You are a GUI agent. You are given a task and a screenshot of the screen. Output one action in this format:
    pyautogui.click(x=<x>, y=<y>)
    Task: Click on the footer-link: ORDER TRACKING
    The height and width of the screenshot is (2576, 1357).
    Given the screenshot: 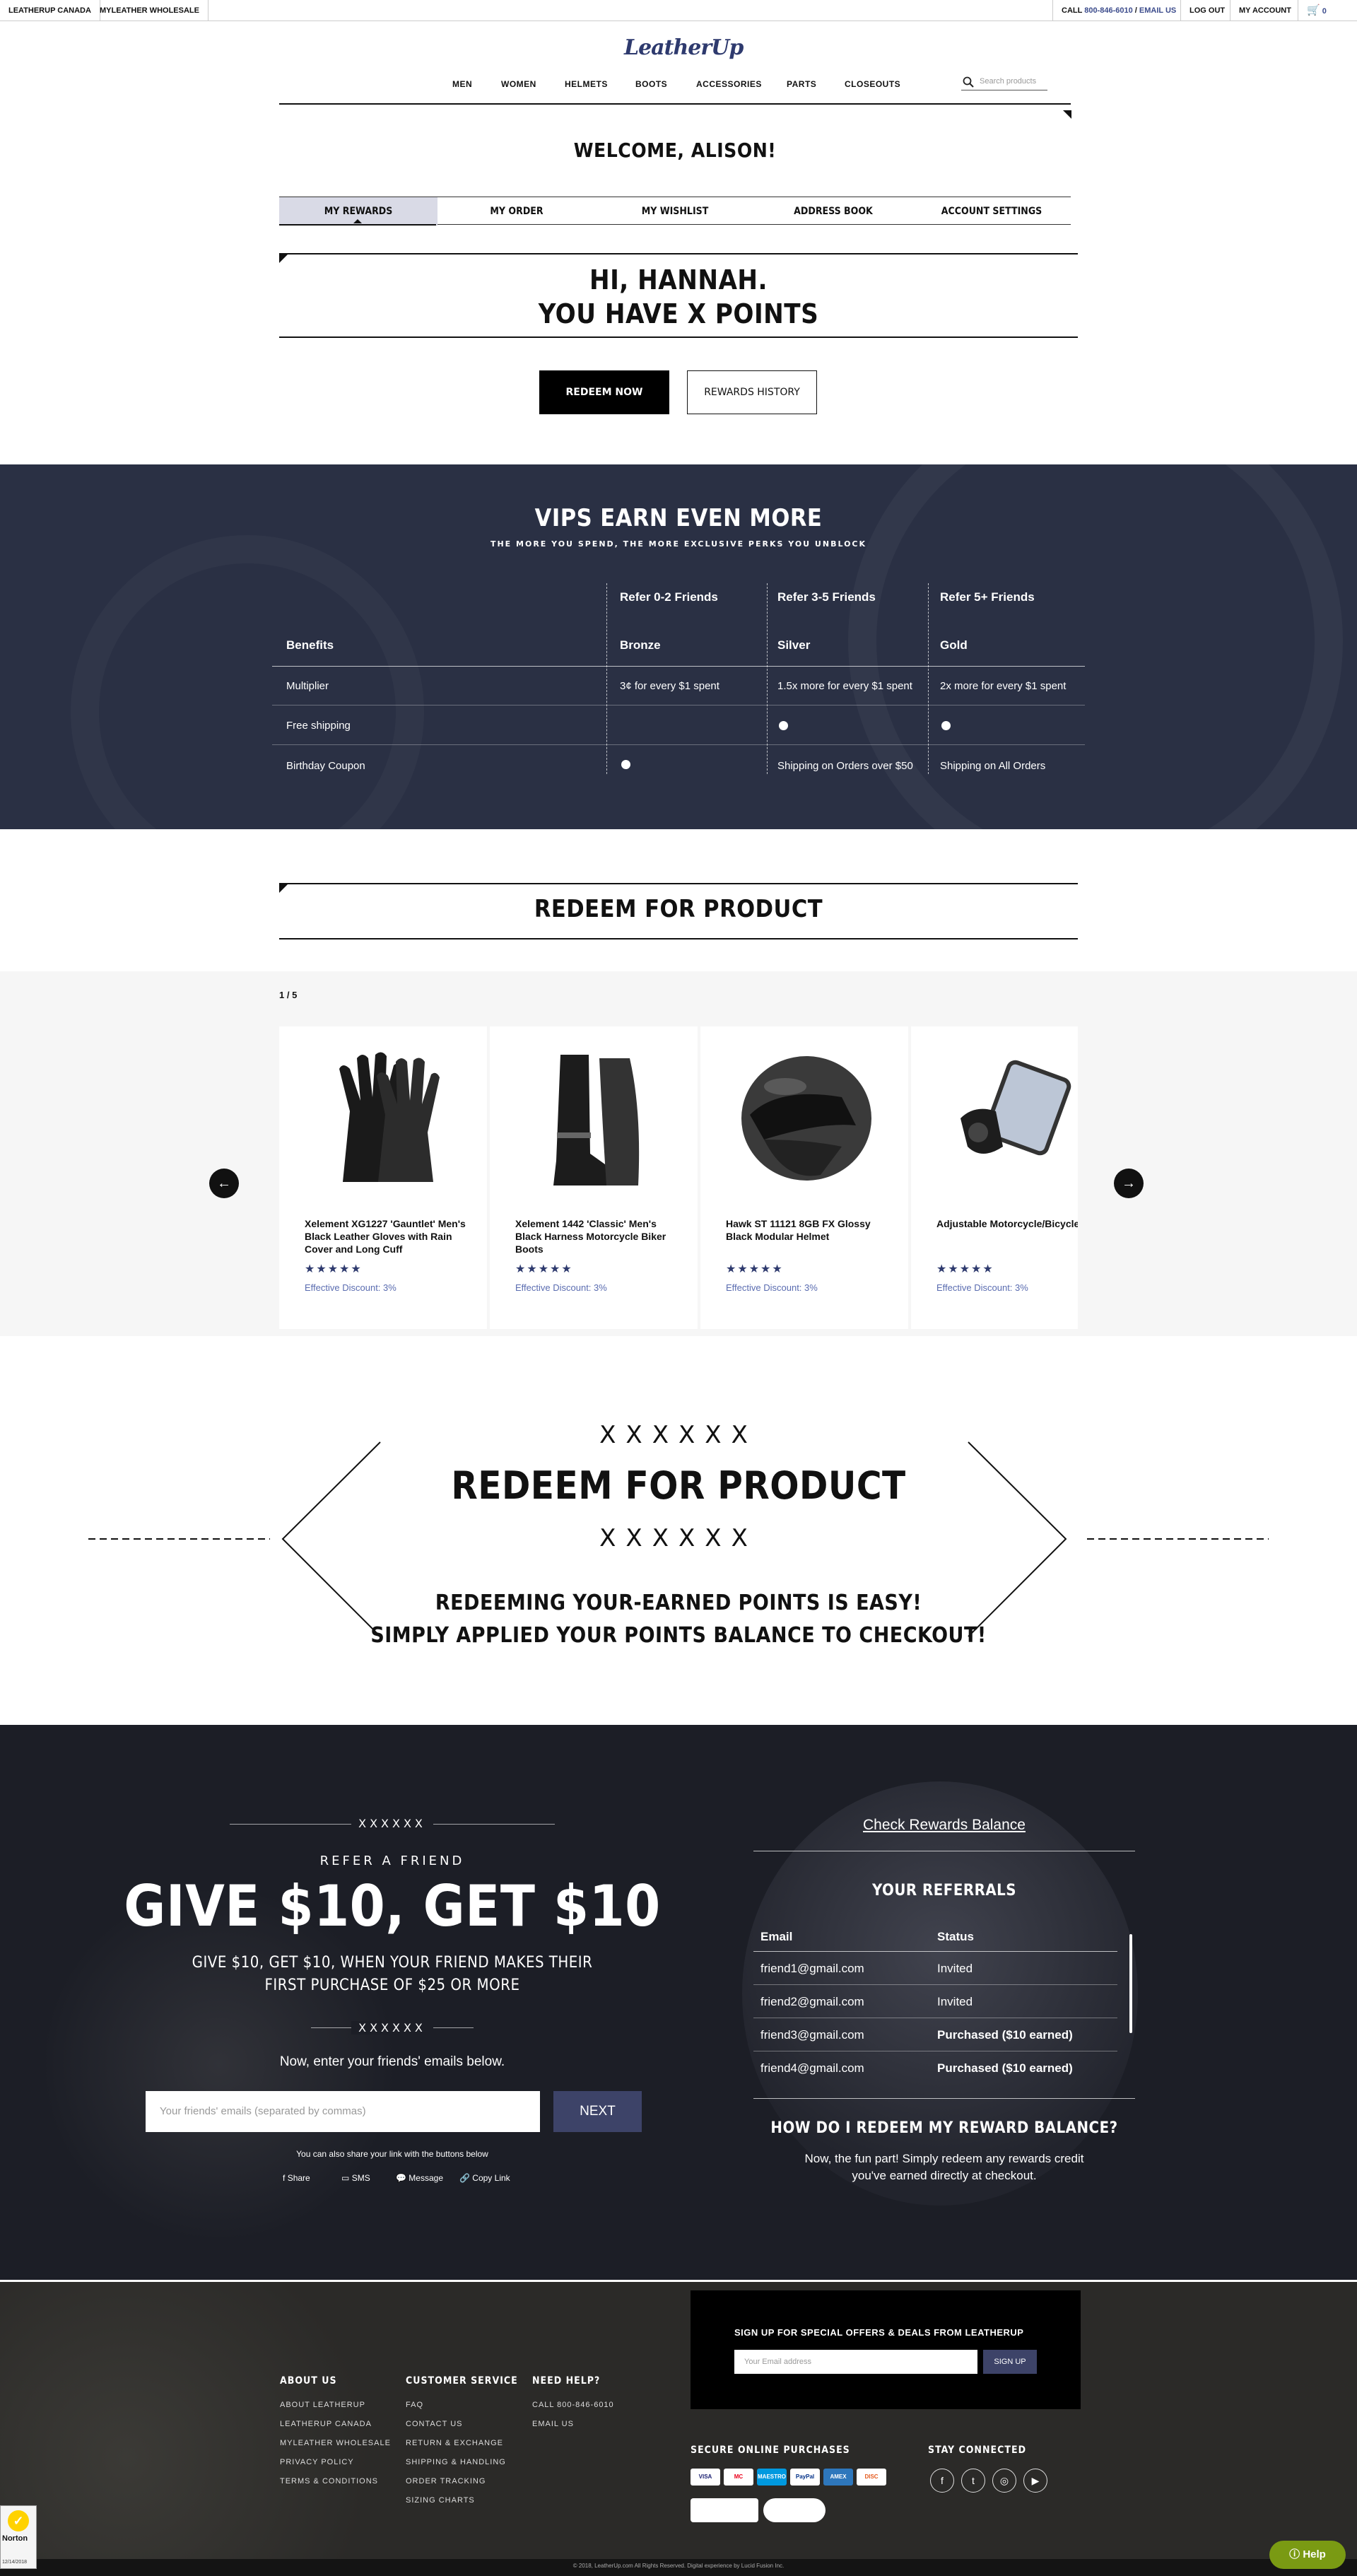 What is the action you would take?
    pyautogui.click(x=446, y=2481)
    